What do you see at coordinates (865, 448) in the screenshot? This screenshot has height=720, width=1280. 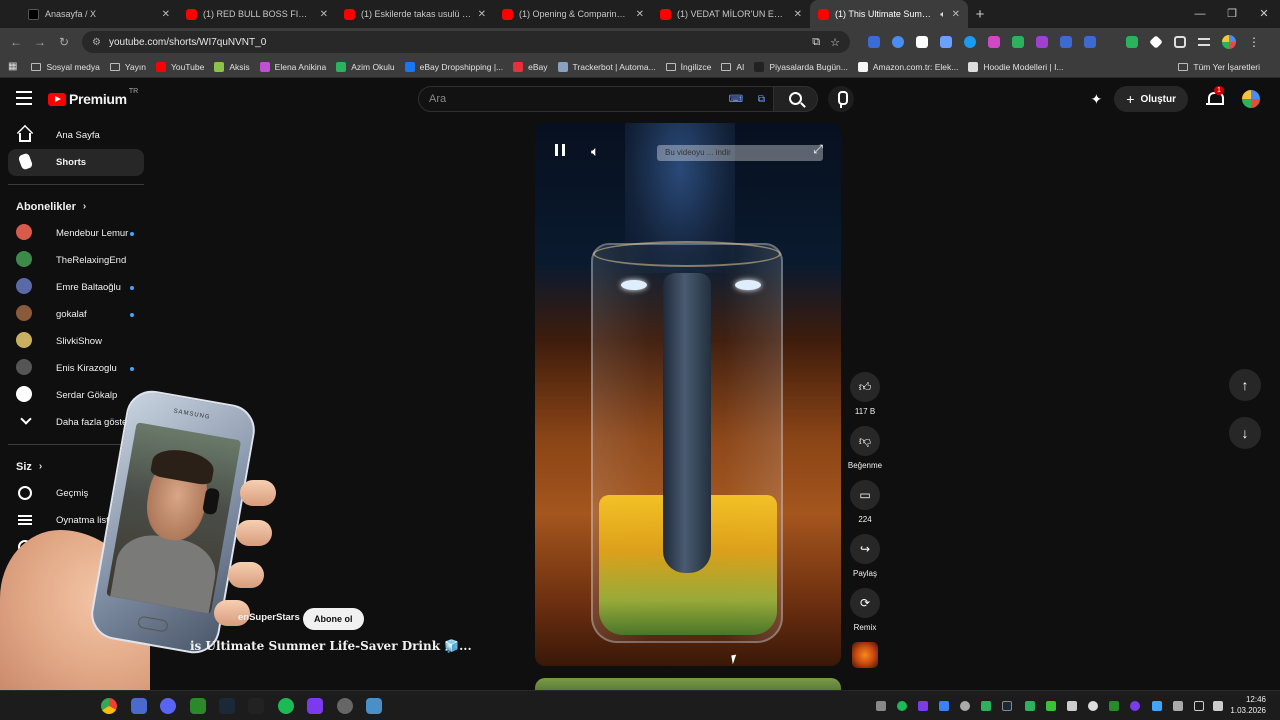 I see `dislike-action: 👎︎ Beğenme` at bounding box center [865, 448].